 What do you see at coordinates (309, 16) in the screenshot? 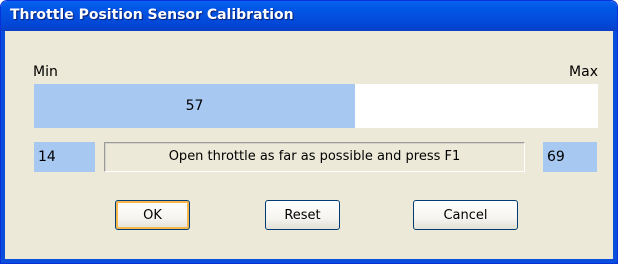
I see `title-bar: Throttle Position Sensor Calibration` at bounding box center [309, 16].